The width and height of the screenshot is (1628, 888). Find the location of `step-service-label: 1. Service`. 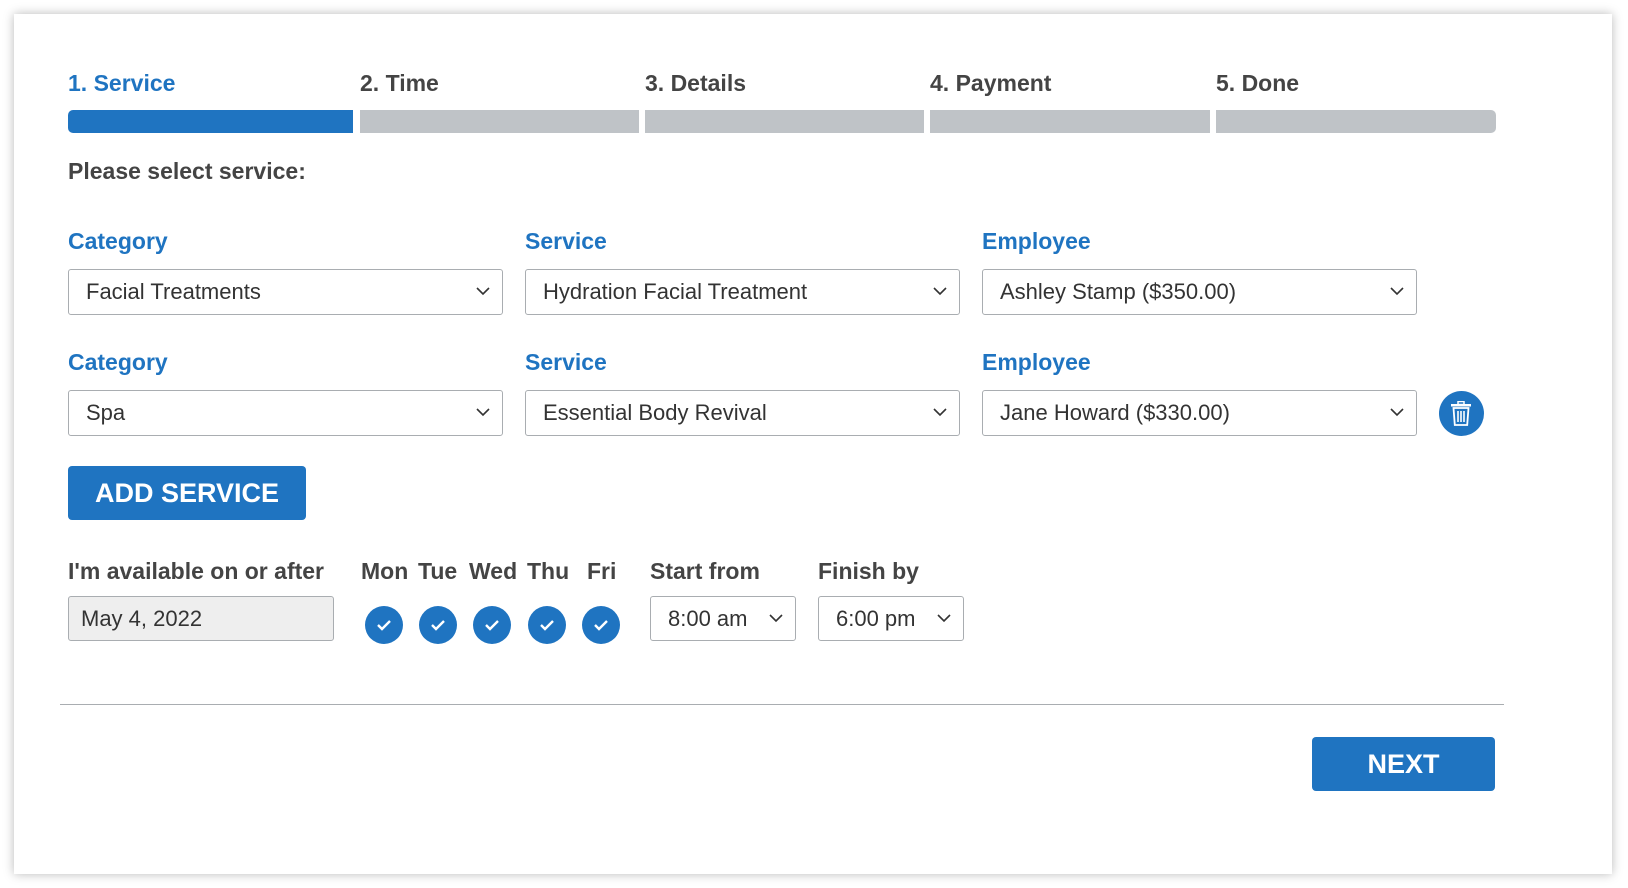

step-service-label: 1. Service is located at coordinates (121, 83).